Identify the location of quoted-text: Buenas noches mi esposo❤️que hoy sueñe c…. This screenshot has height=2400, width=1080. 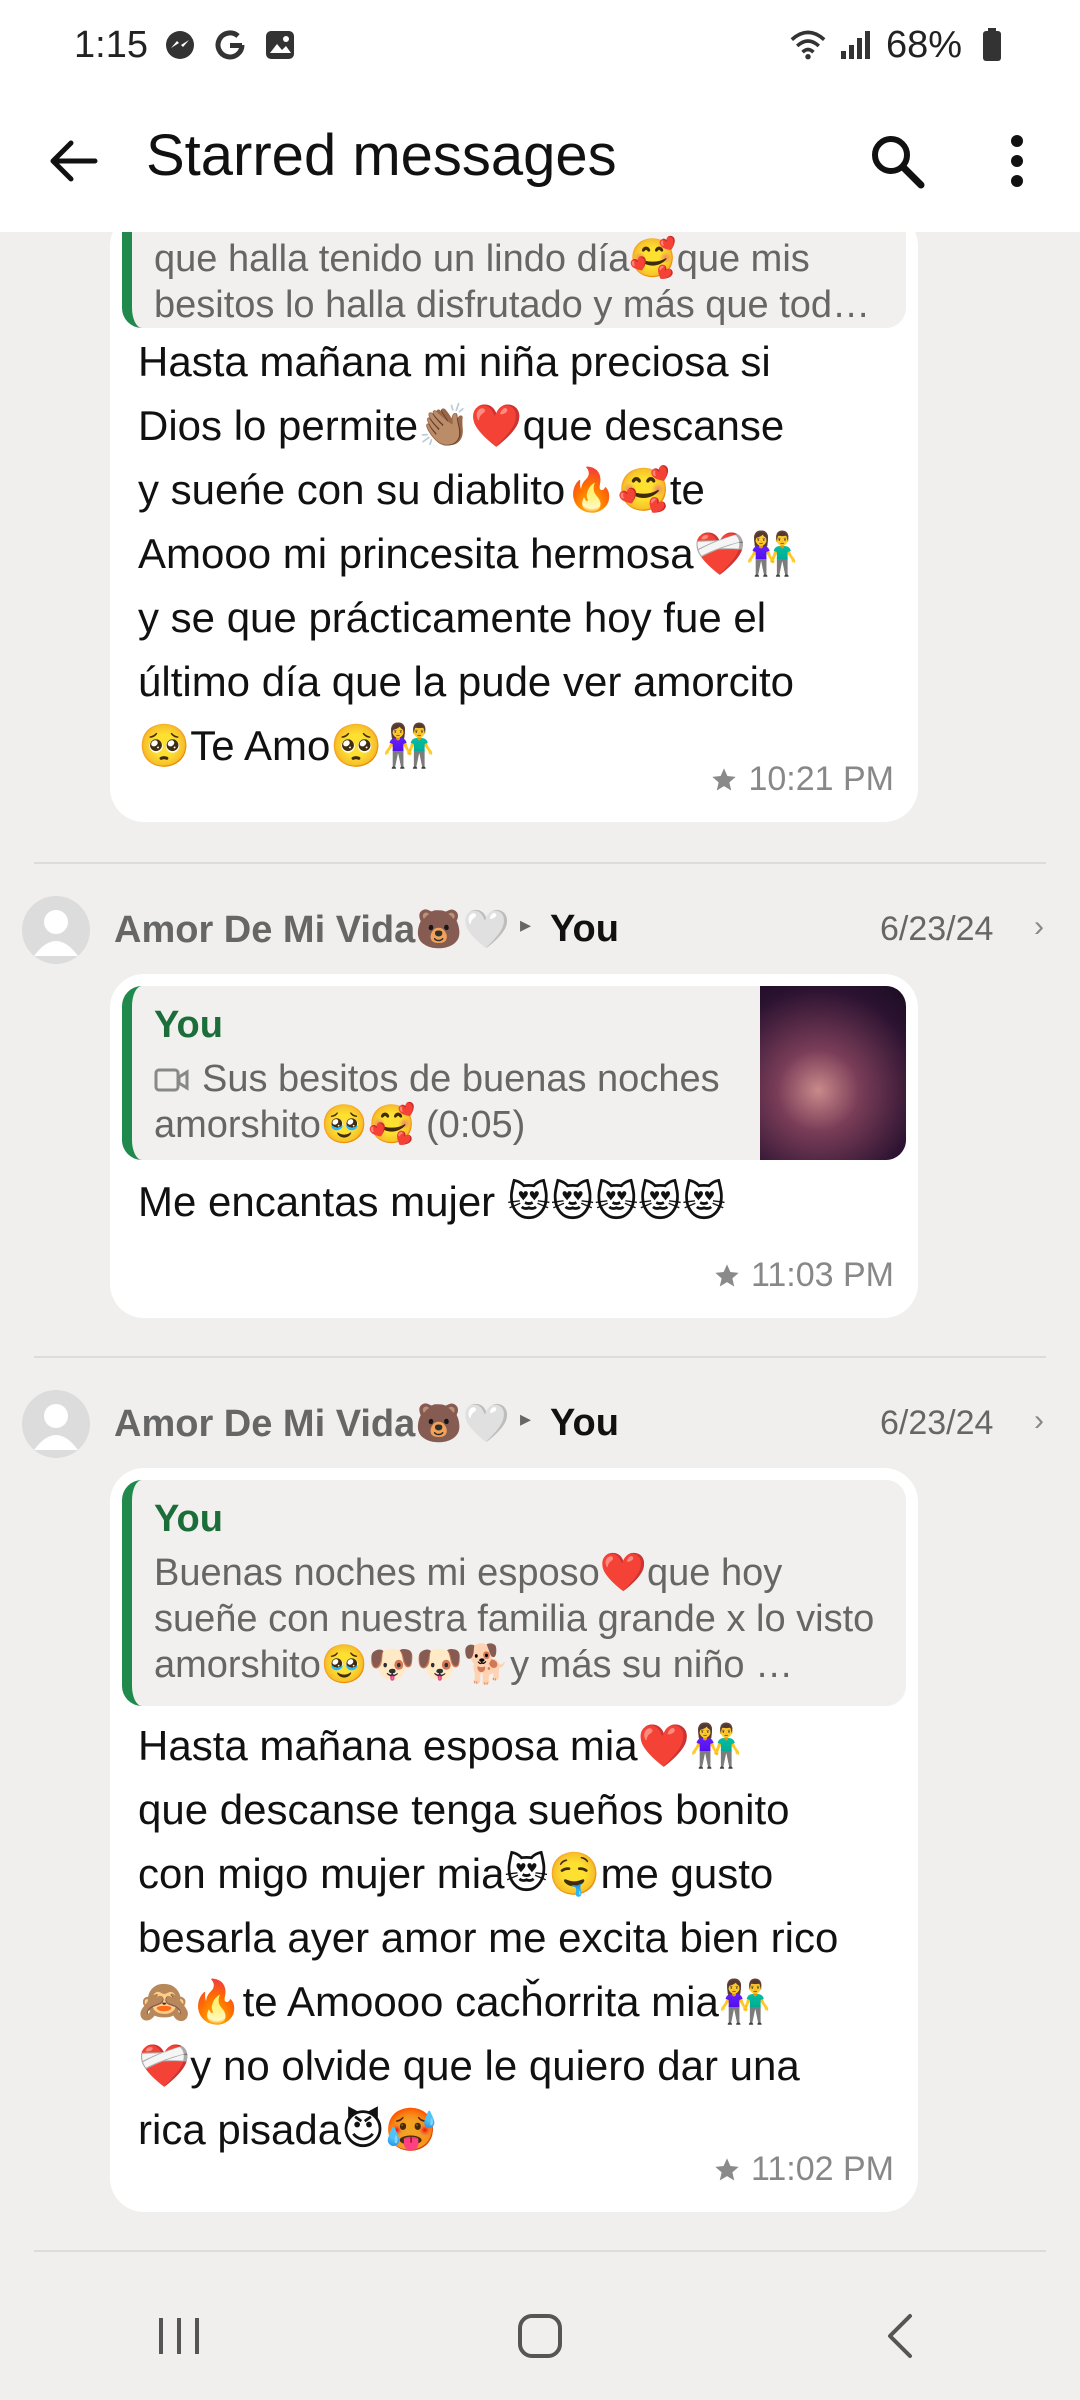
(514, 1619).